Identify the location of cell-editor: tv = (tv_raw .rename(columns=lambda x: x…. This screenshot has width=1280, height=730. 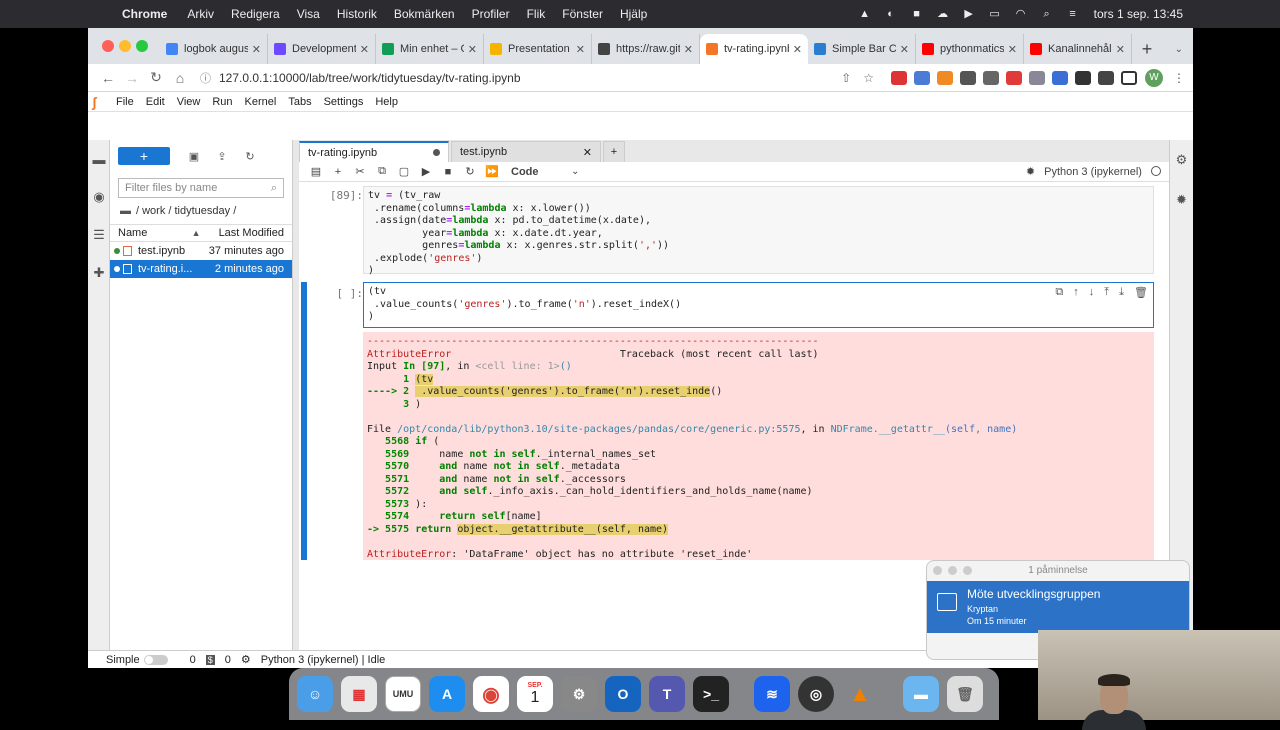
(758, 231).